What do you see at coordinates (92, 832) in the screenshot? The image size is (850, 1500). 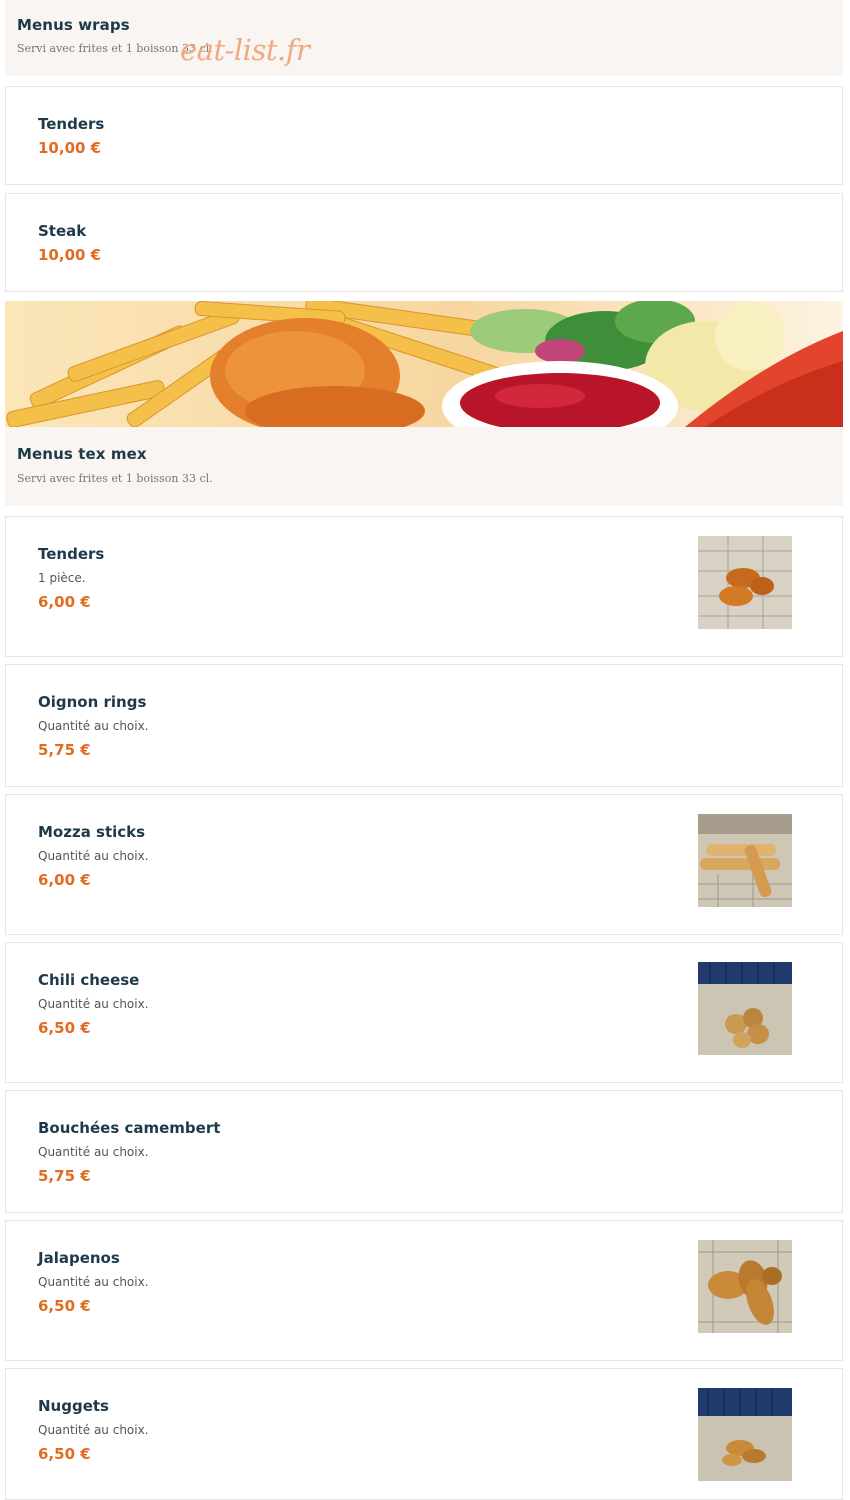 I see `item-name: Mozza sticks` at bounding box center [92, 832].